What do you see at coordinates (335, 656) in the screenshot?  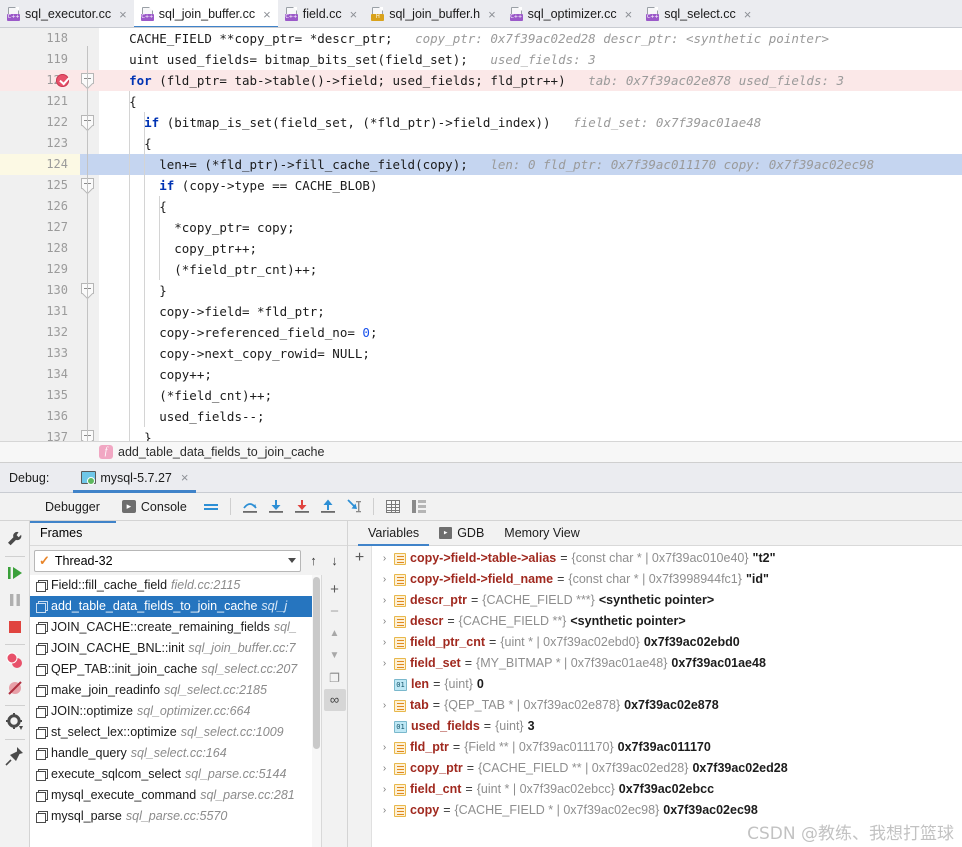 I see `move-down-icon: ▼` at bounding box center [335, 656].